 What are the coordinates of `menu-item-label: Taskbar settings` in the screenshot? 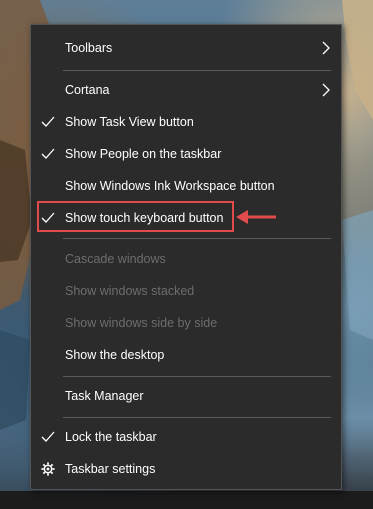 It's located at (110, 469).